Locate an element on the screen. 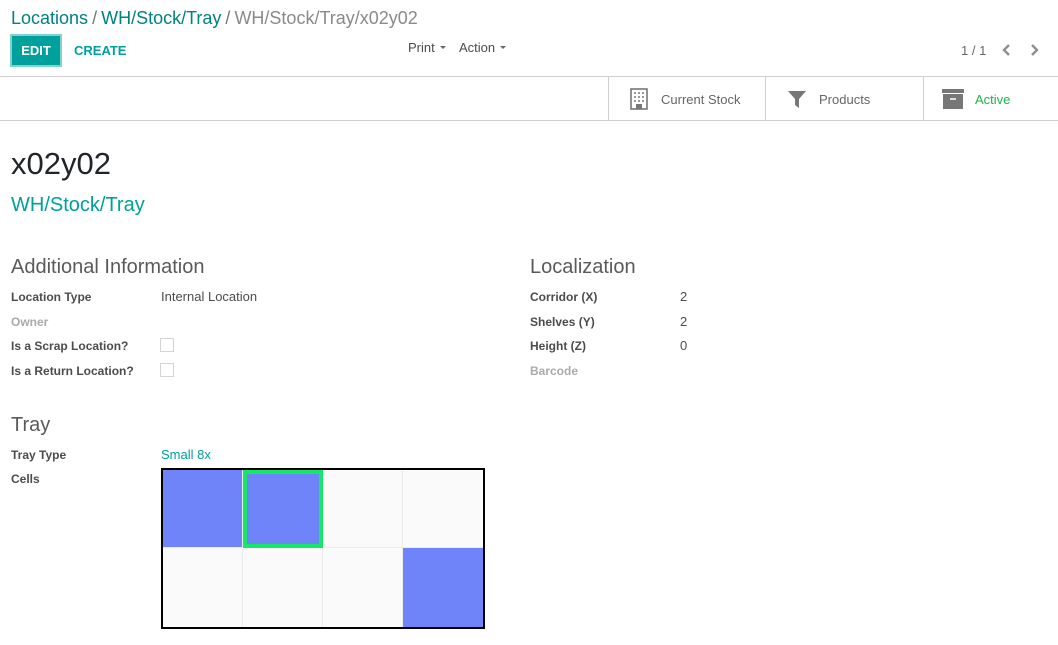 Image resolution: width=1058 pixels, height=645 pixels. current-stock-button: Current Stock is located at coordinates (686, 99).